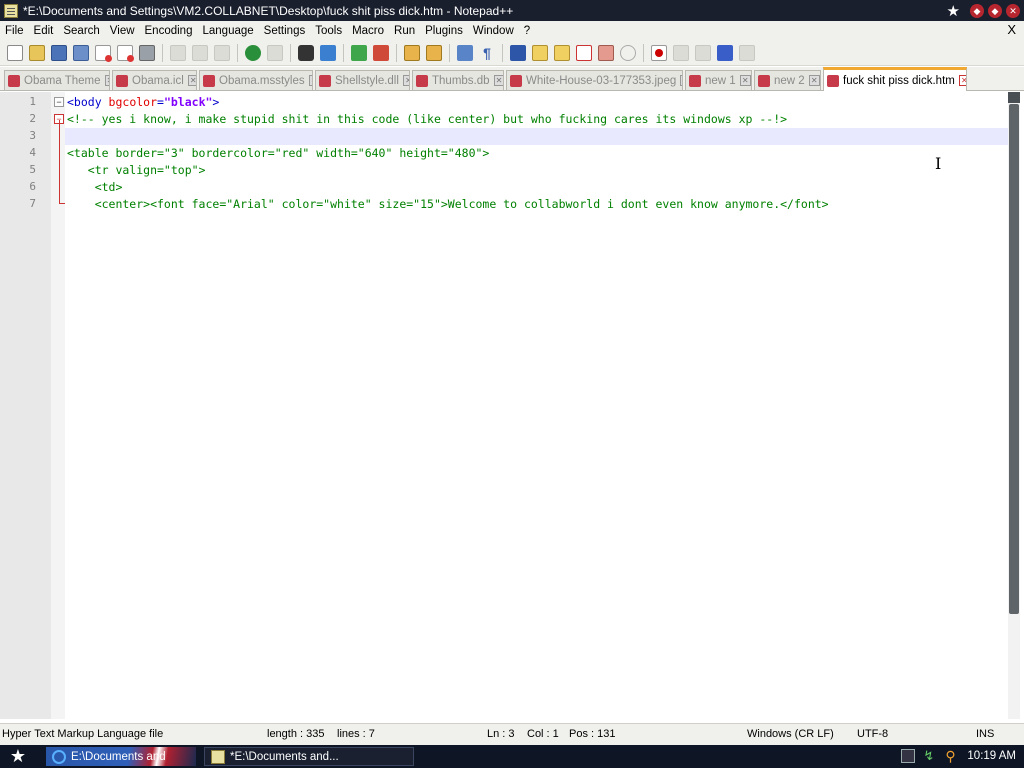 The height and width of the screenshot is (768, 1024). Describe the element at coordinates (154, 80) in the screenshot. I see `tab-obama-icl: Obama.icl ✕` at that location.